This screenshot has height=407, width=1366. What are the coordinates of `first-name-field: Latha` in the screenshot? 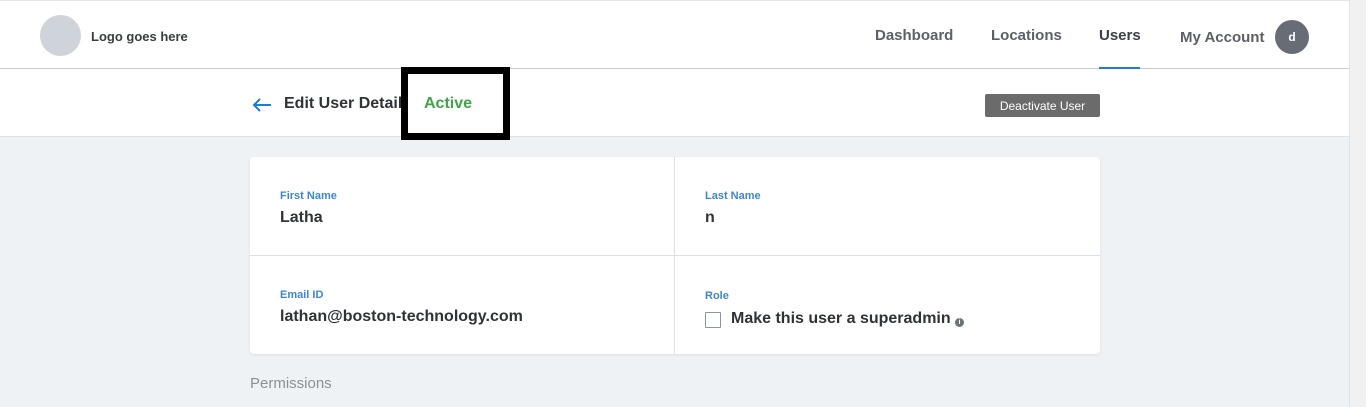 It's located at (301, 218).